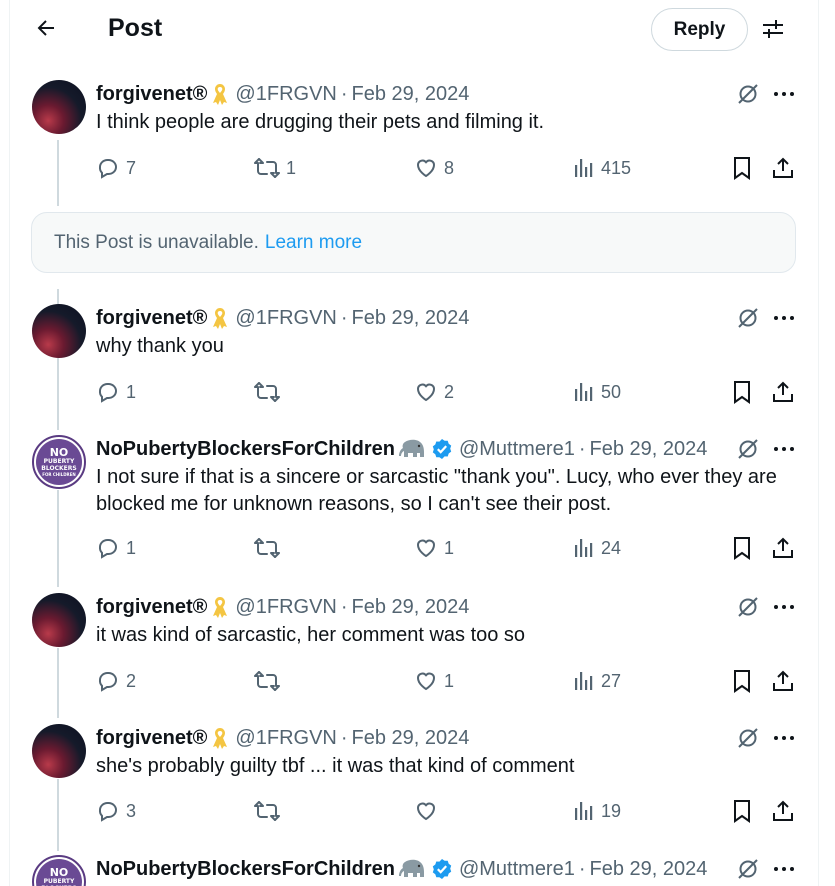  What do you see at coordinates (313, 243) in the screenshot?
I see `learn-more-link: Learn more` at bounding box center [313, 243].